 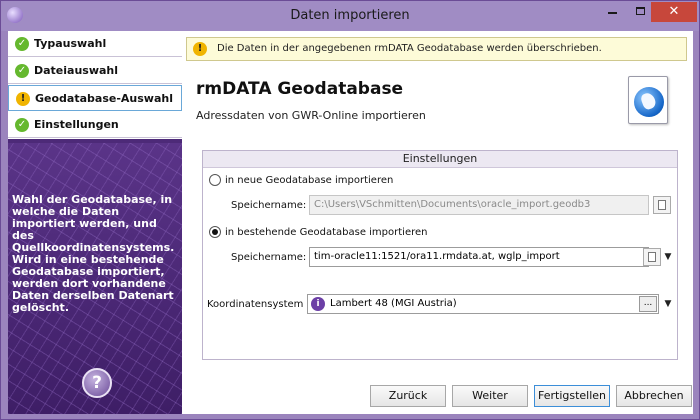 What do you see at coordinates (440, 159) in the screenshot?
I see `settings-title: Einstellungen` at bounding box center [440, 159].